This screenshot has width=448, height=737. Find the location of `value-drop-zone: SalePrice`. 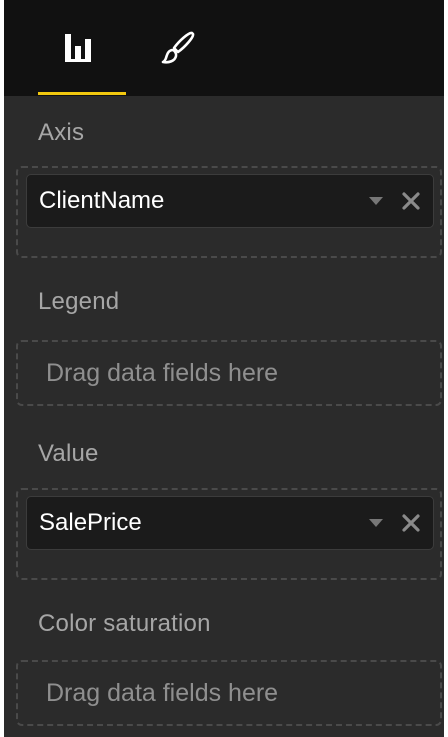

value-drop-zone: SalePrice is located at coordinates (229, 534).